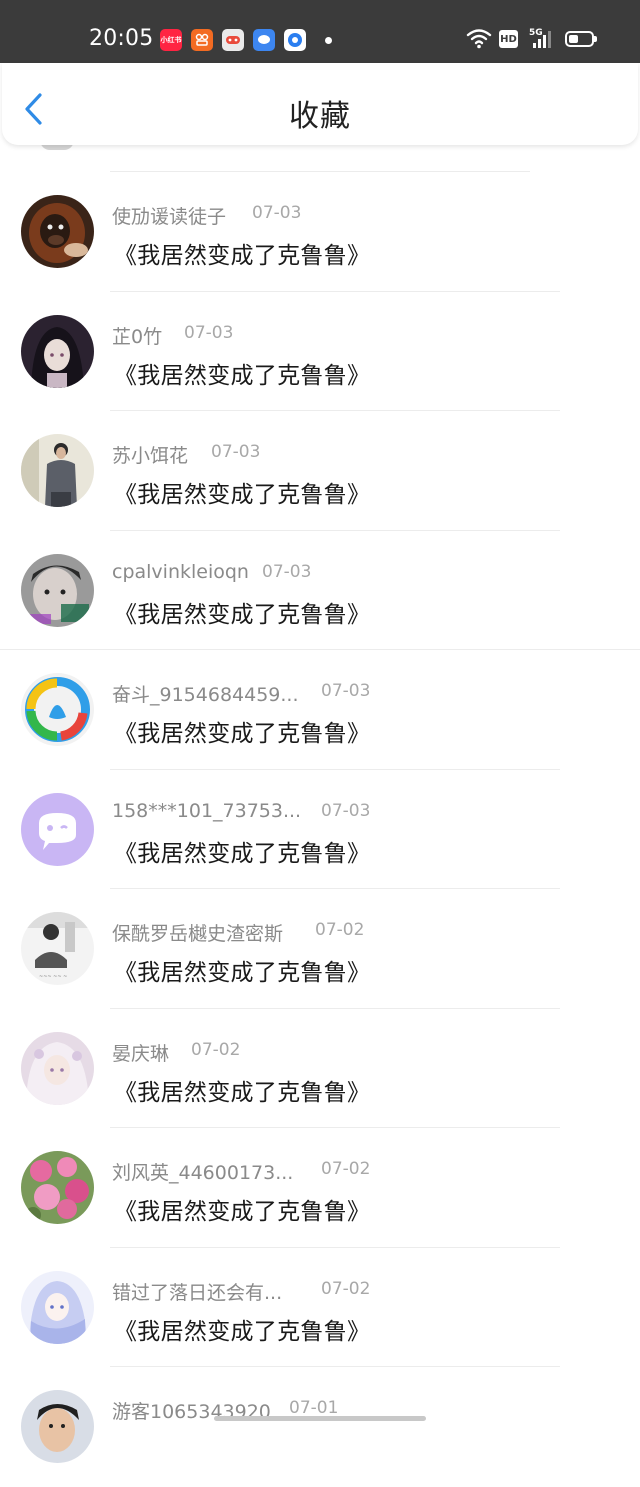 The image size is (640, 1487). I want to click on notification-dot, so click(328, 40).